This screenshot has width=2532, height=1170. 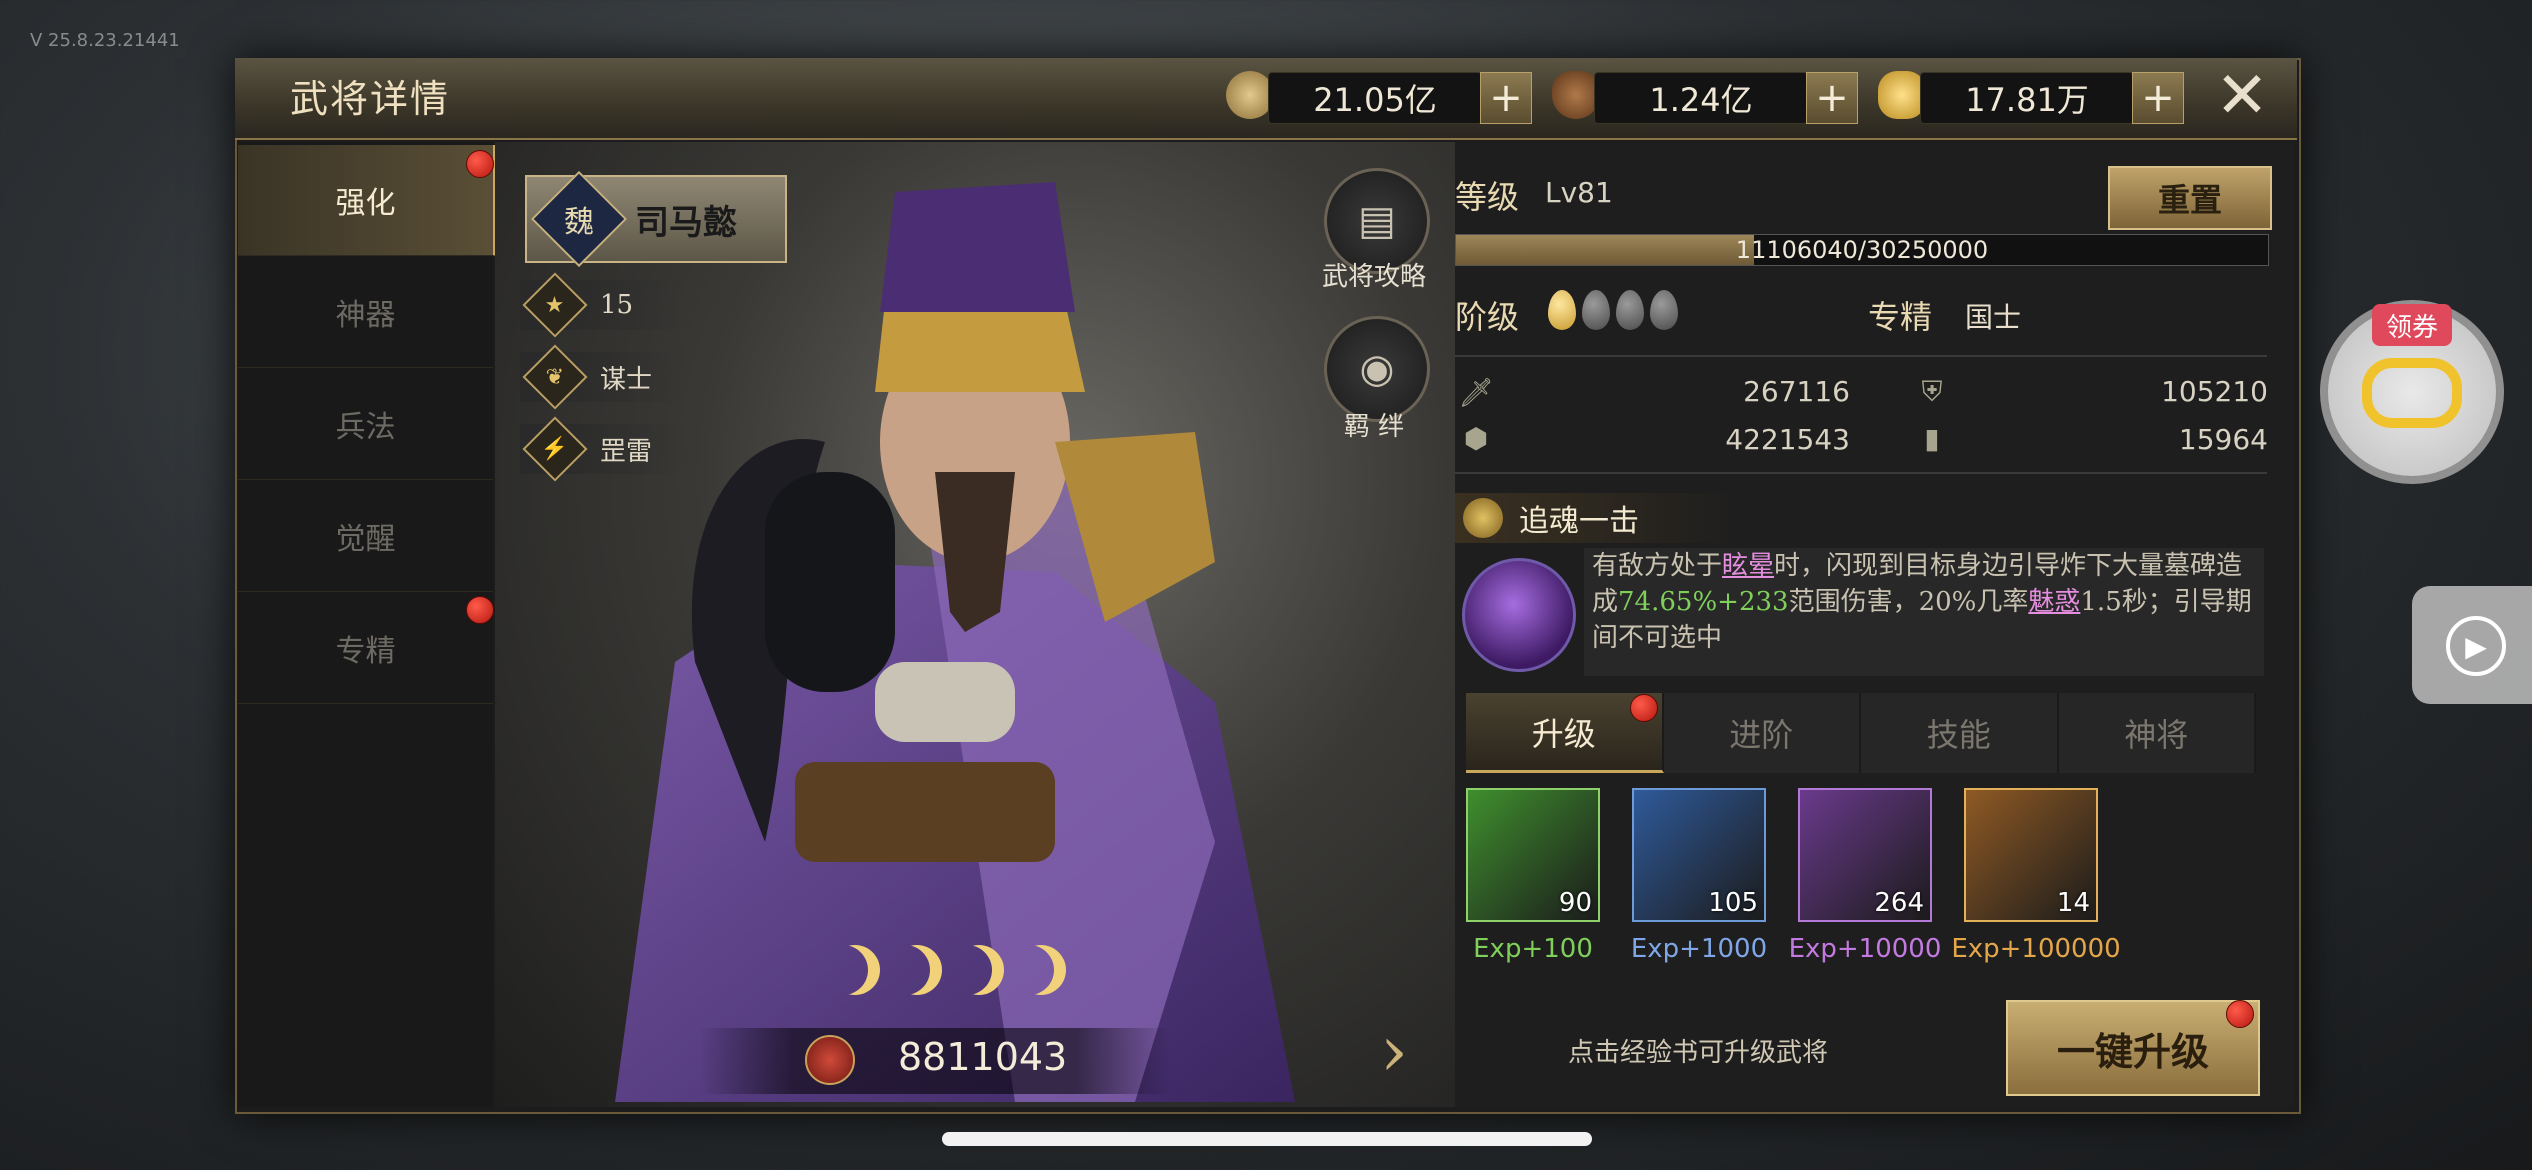 What do you see at coordinates (1657, 566) in the screenshot?
I see `skill-desc-segment: 有敌方处于` at bounding box center [1657, 566].